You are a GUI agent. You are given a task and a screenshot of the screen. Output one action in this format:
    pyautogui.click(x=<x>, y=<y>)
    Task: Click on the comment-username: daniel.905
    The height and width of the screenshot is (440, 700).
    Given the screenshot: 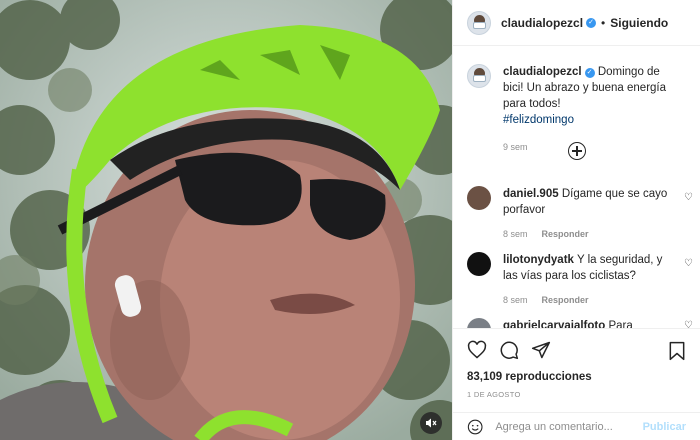 What is the action you would take?
    pyautogui.click(x=531, y=194)
    